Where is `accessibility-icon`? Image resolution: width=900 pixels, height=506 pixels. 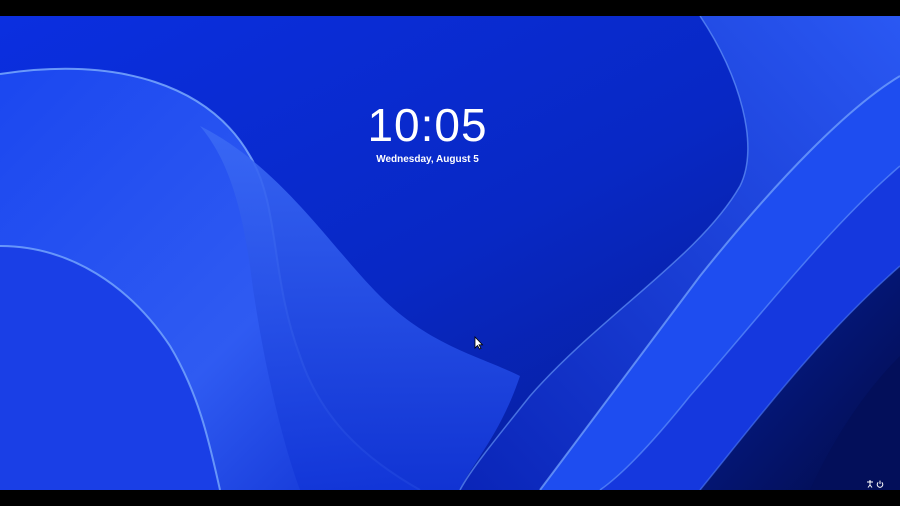 accessibility-icon is located at coordinates (870, 484).